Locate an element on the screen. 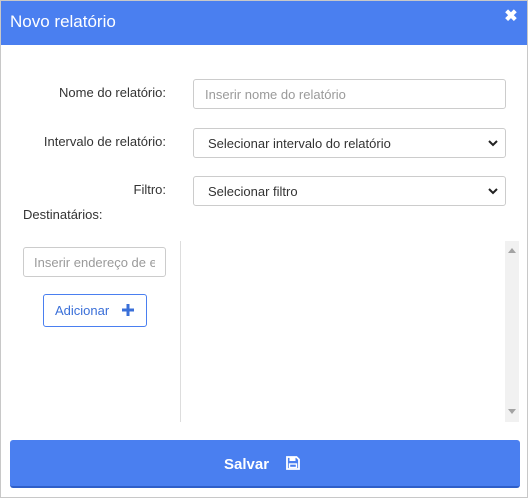 This screenshot has height=498, width=528. recipient-email-input is located at coordinates (94, 262).